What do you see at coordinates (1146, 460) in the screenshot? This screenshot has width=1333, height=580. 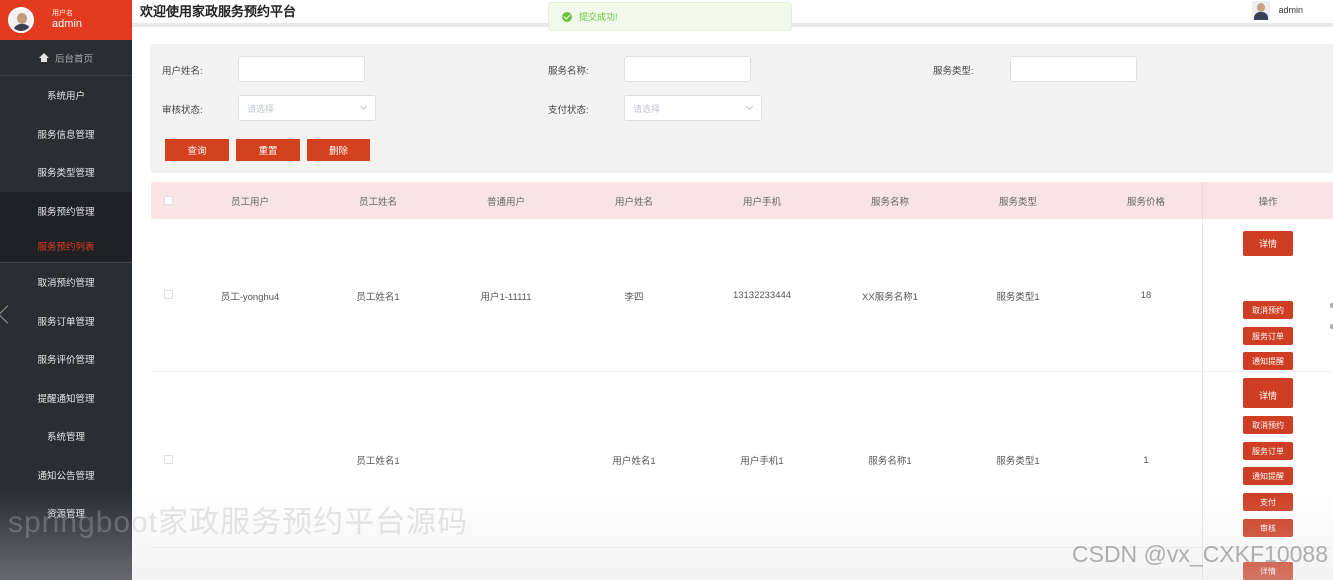 I see `cell-service-price: 1` at bounding box center [1146, 460].